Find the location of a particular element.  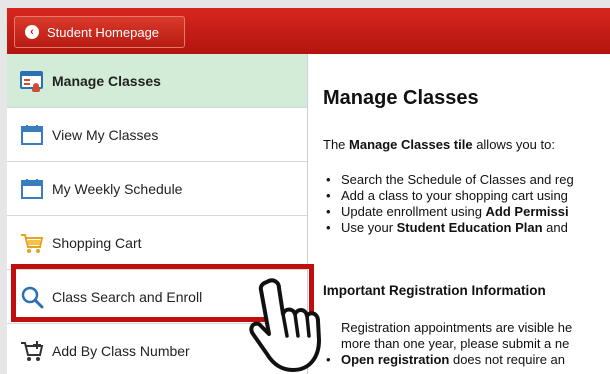

sidebar-item-label: Add By Class Number is located at coordinates (121, 350).